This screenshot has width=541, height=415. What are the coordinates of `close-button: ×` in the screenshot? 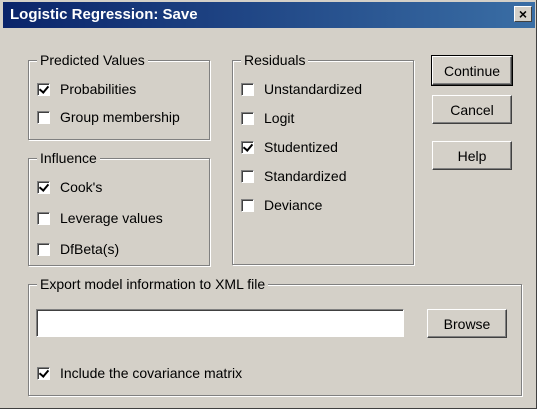 It's located at (523, 14).